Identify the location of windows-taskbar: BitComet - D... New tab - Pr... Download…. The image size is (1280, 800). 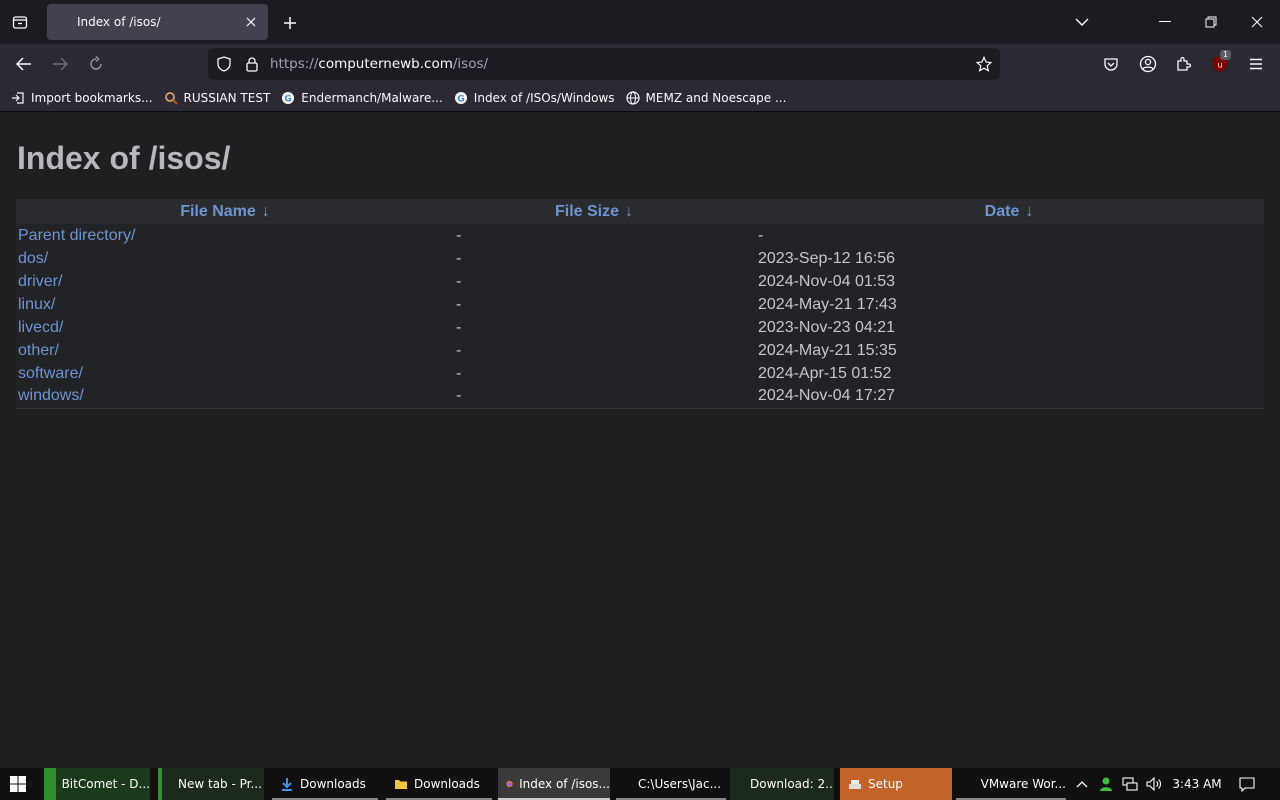
(640, 784).